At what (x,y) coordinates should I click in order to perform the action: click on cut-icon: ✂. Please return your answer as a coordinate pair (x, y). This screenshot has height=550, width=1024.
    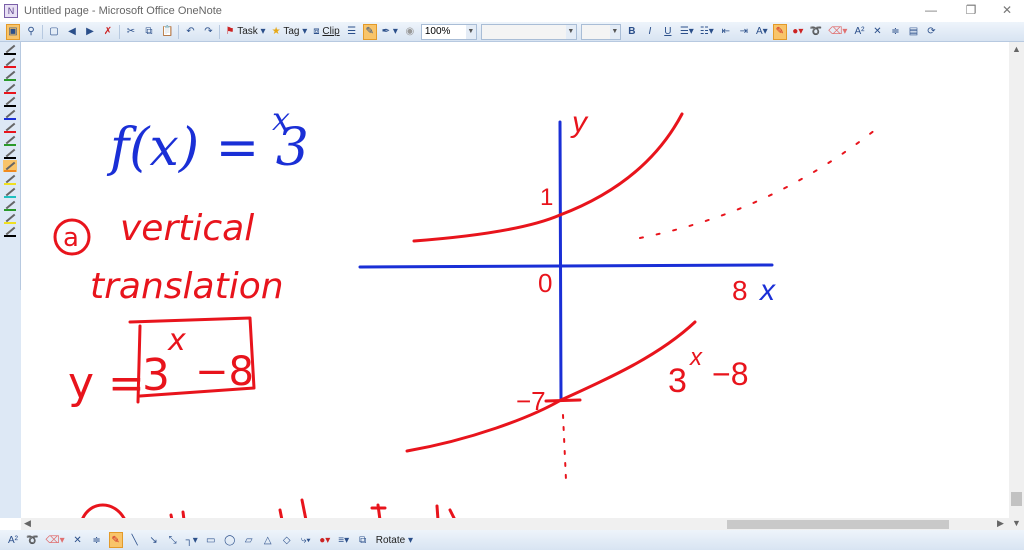
    Looking at the image, I should click on (131, 32).